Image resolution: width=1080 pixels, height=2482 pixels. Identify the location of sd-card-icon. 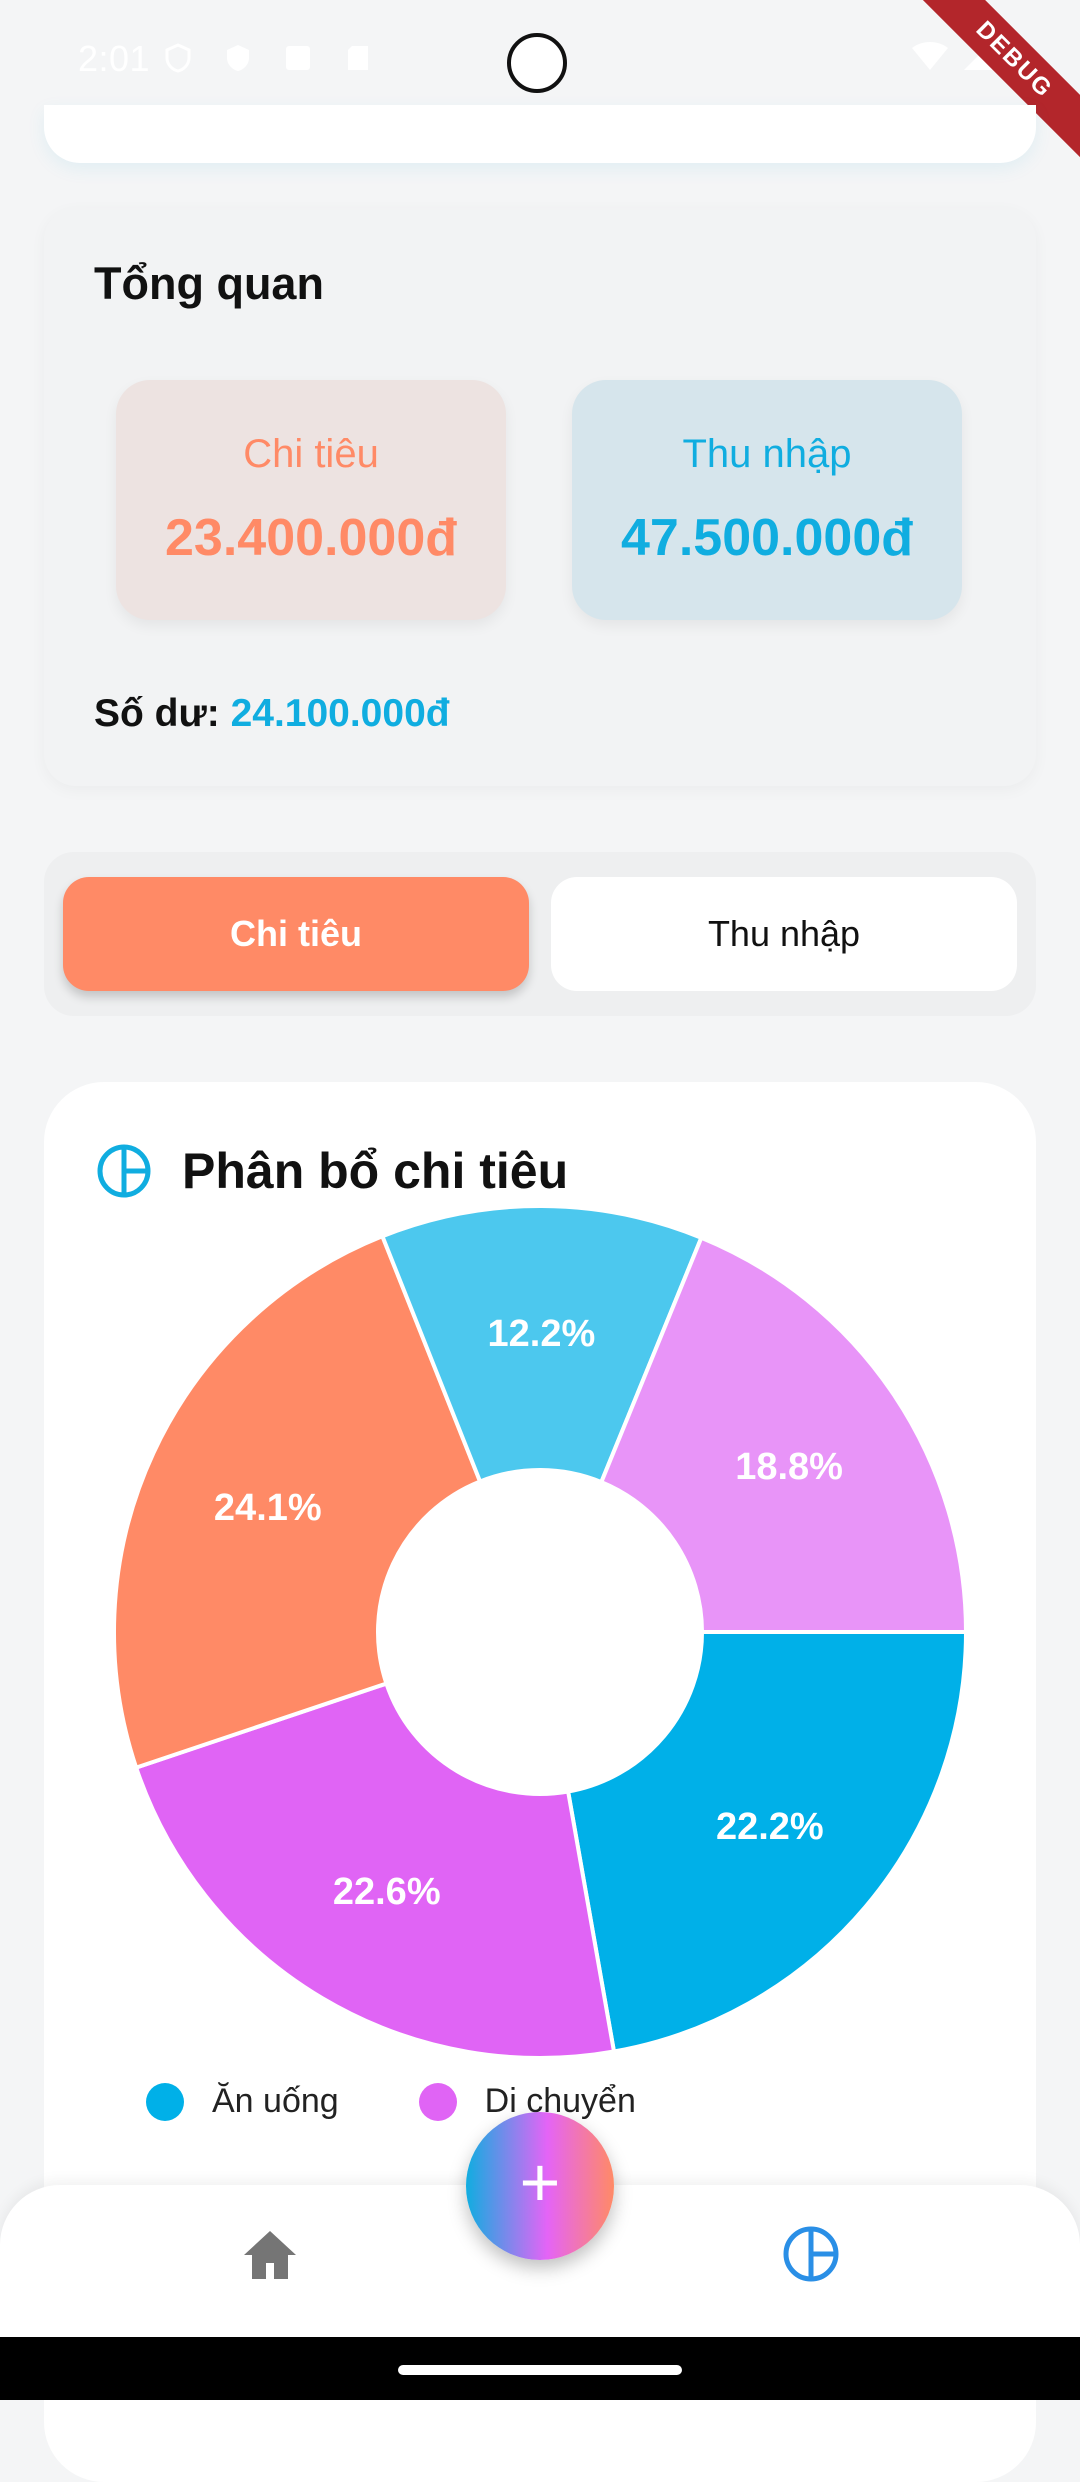
(358, 58).